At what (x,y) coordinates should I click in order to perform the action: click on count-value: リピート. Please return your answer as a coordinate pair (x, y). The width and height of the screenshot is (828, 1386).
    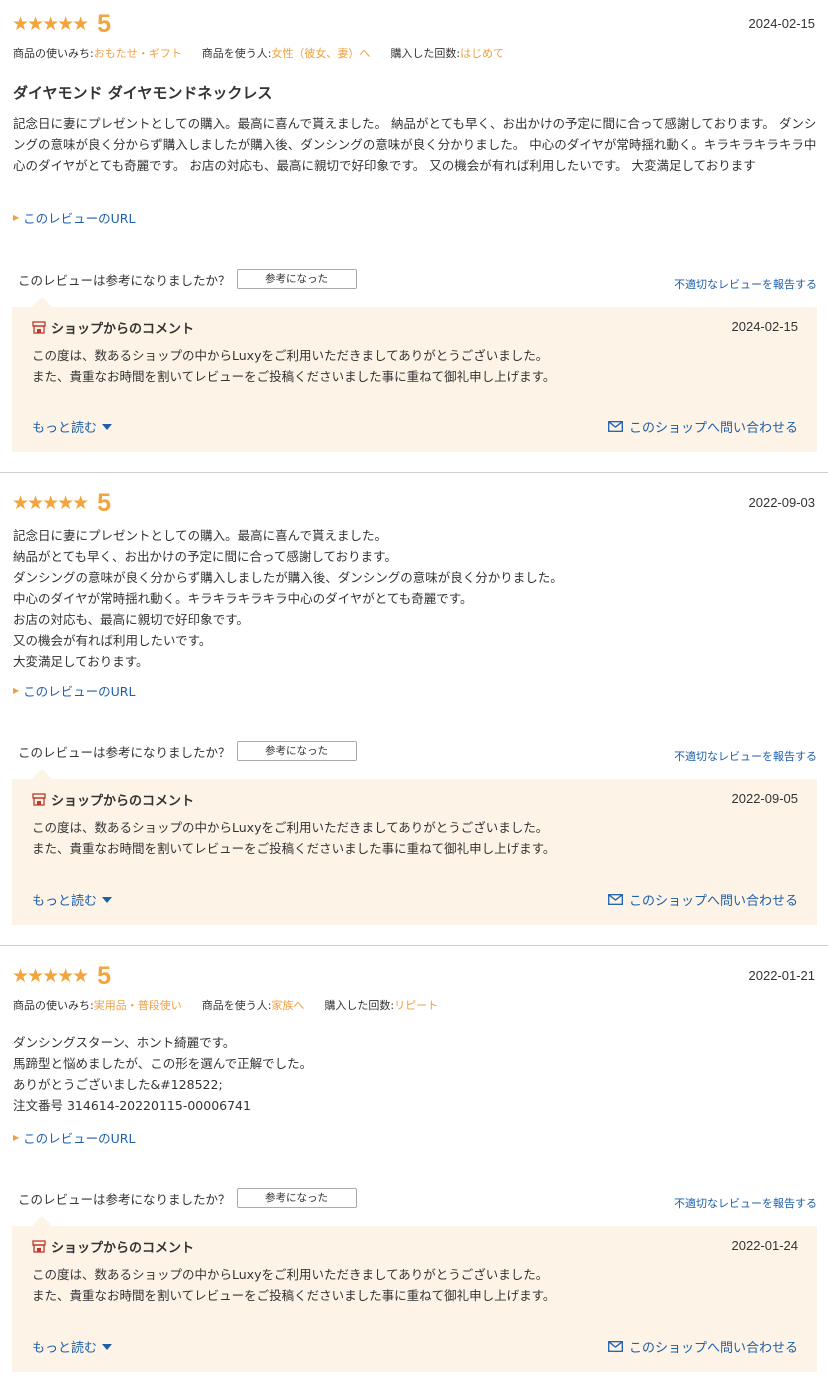
    Looking at the image, I should click on (416, 1005).